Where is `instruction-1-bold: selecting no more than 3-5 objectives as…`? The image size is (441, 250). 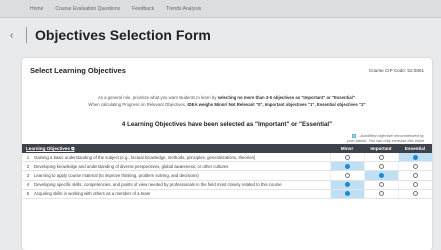
instruction-1-bold: selecting no more than 3-5 objectives as… is located at coordinates (286, 97).